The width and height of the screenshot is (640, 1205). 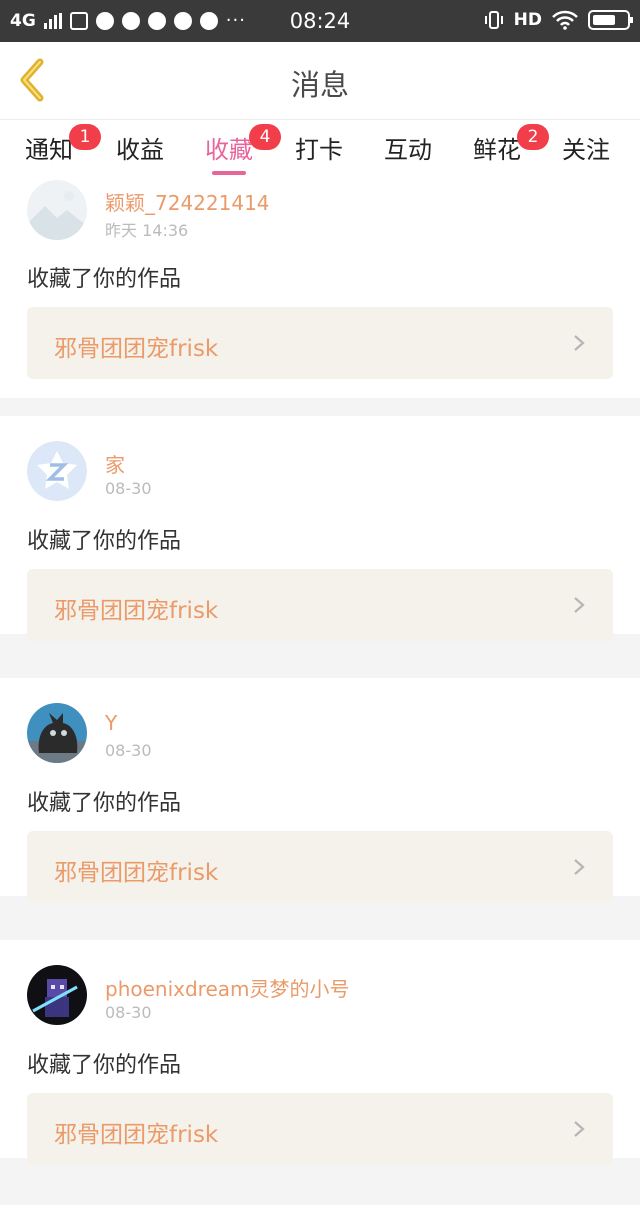 I want to click on username: Y, so click(x=111, y=723).